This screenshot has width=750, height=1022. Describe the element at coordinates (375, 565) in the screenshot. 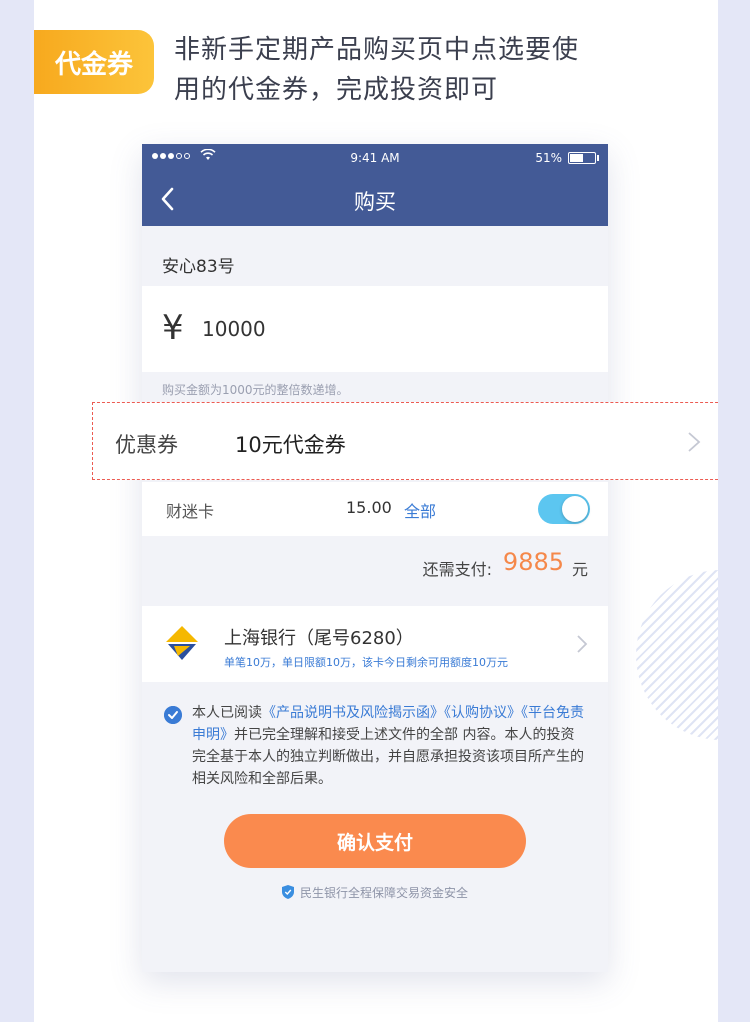

I see `payment-row: 还需支付: 9885 元` at that location.